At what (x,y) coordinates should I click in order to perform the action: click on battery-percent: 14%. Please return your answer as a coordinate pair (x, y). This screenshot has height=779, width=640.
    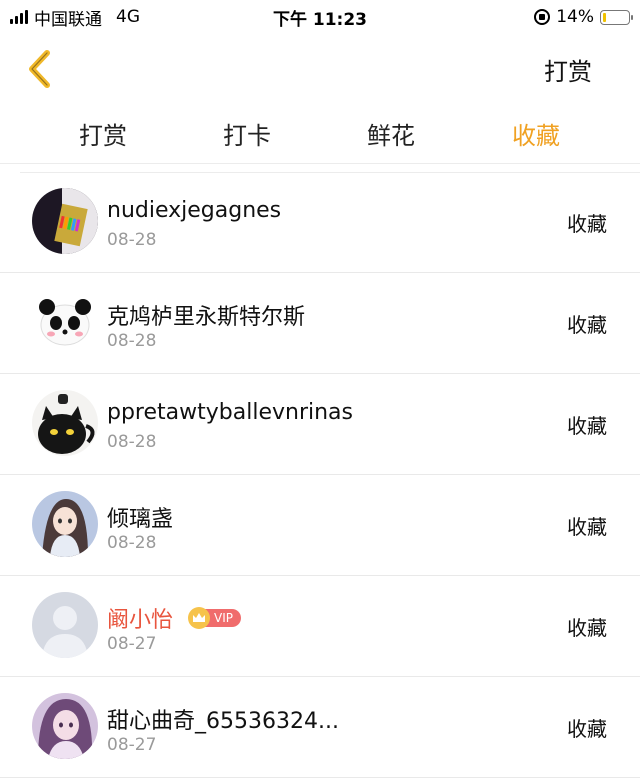
    Looking at the image, I should click on (575, 17).